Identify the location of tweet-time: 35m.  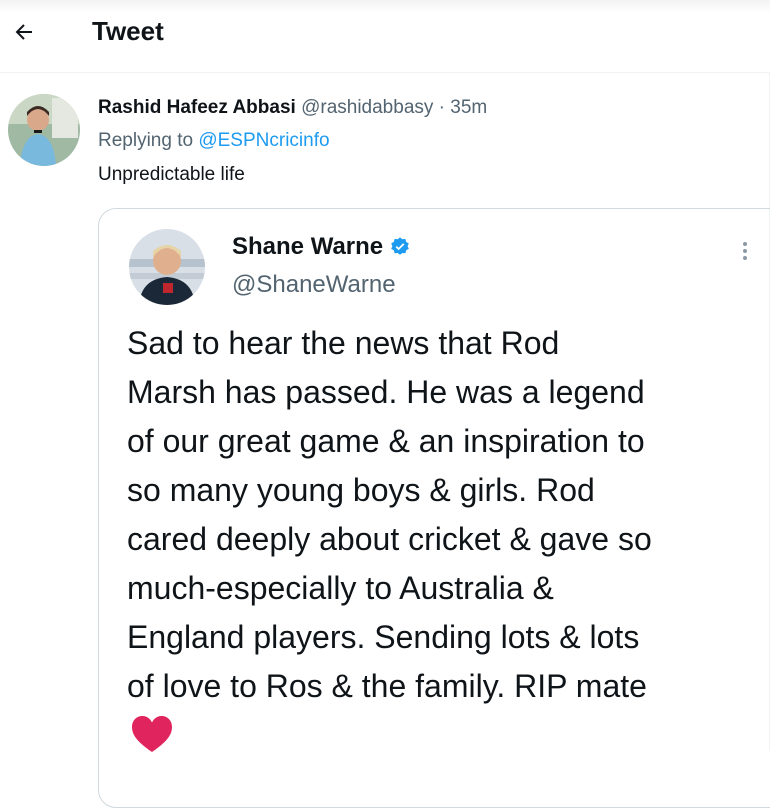
(468, 107).